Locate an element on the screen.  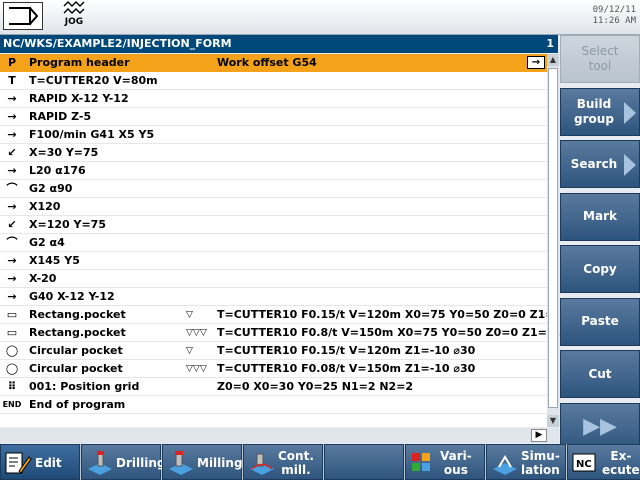
scroll-up-icon: ▲ is located at coordinates (553, 60).